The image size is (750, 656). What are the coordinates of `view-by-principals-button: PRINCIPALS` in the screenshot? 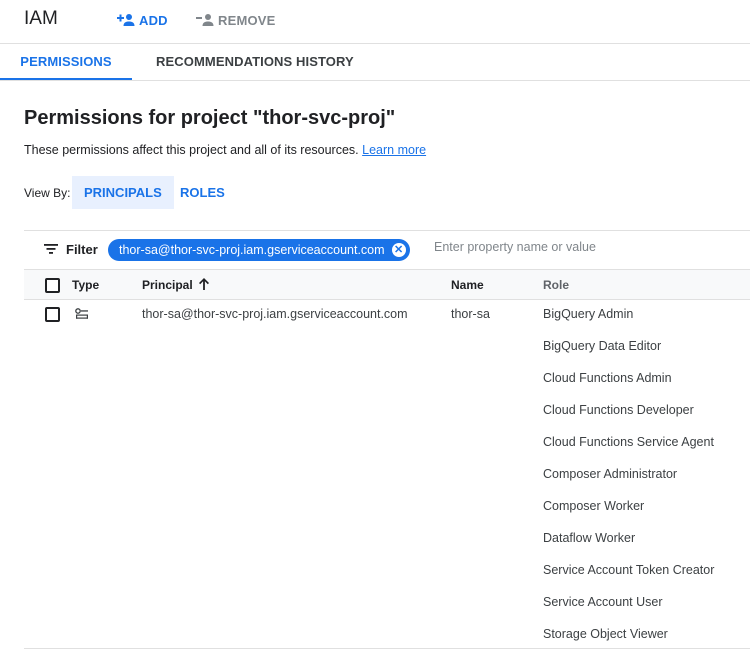 It's located at (123, 192).